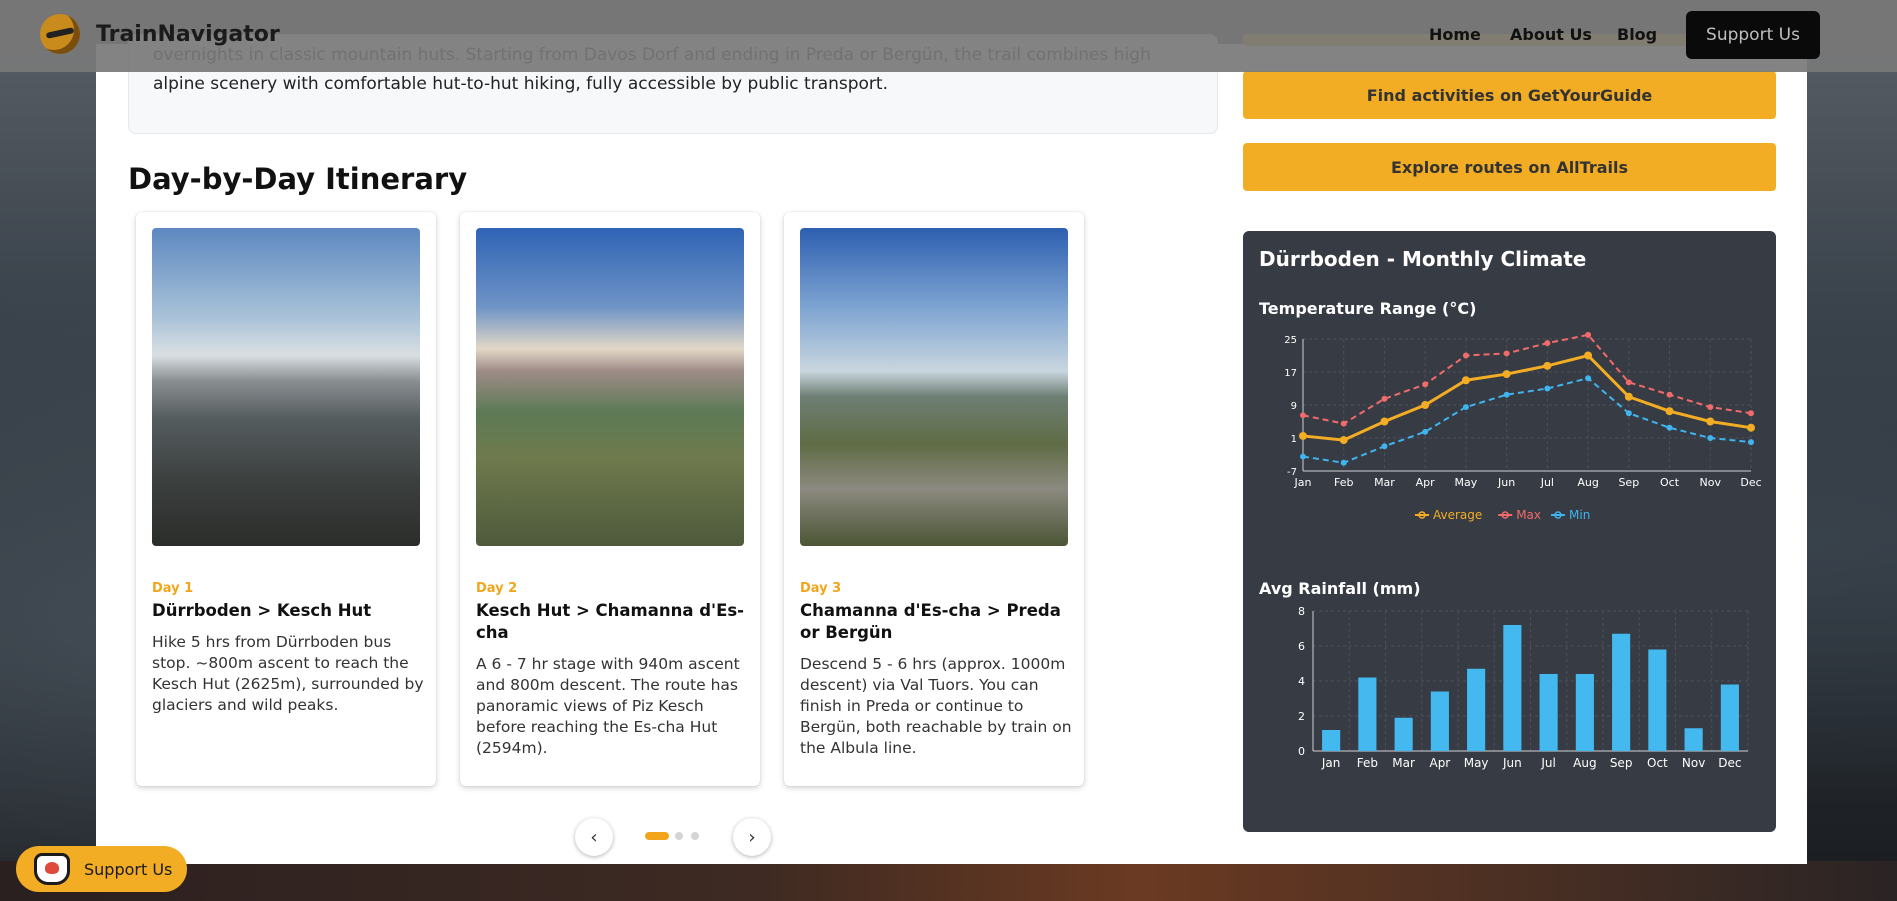  What do you see at coordinates (1729, 763) in the screenshot?
I see `x-tick-label: Dec` at bounding box center [1729, 763].